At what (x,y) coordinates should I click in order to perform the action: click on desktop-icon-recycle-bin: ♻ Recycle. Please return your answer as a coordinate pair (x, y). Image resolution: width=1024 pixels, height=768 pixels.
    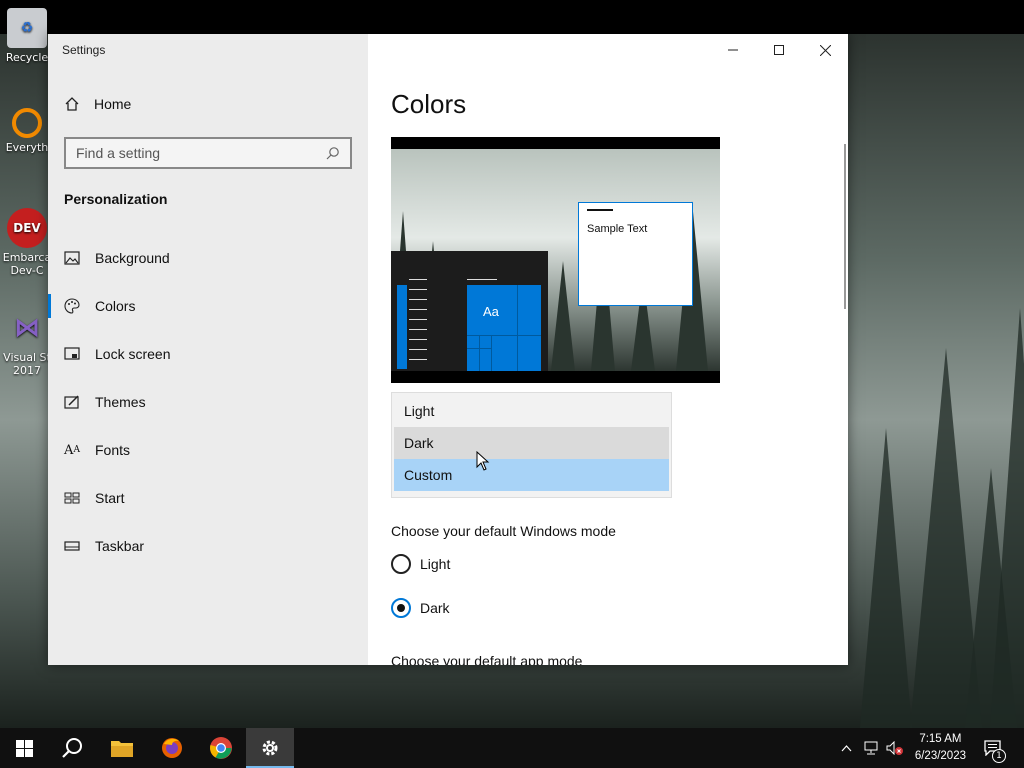
    Looking at the image, I should click on (27, 36).